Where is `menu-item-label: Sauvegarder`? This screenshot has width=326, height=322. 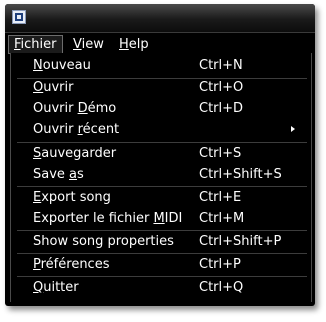
menu-item-label: Sauvegarder is located at coordinates (75, 153).